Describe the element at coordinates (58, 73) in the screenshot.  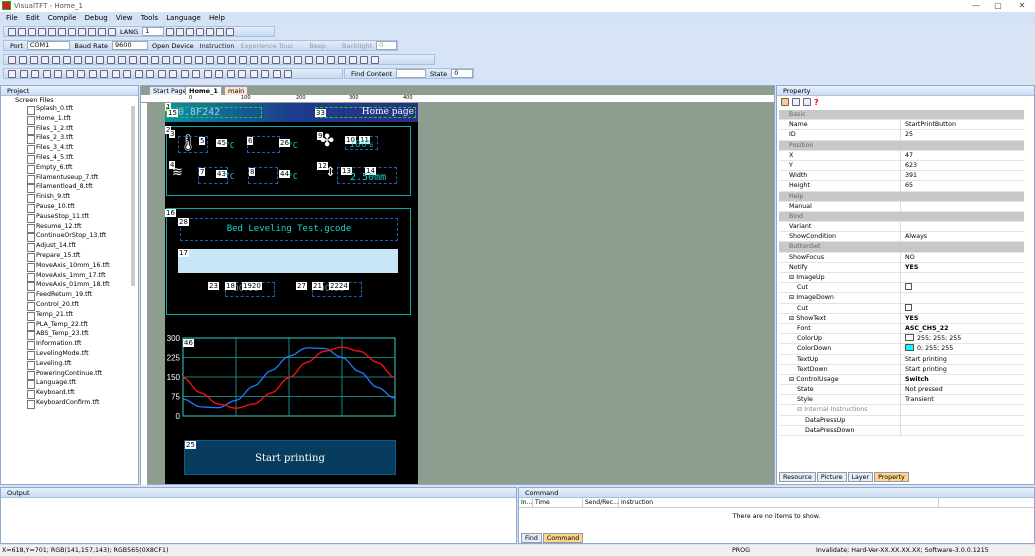
I see `copy-layer-icon` at that location.